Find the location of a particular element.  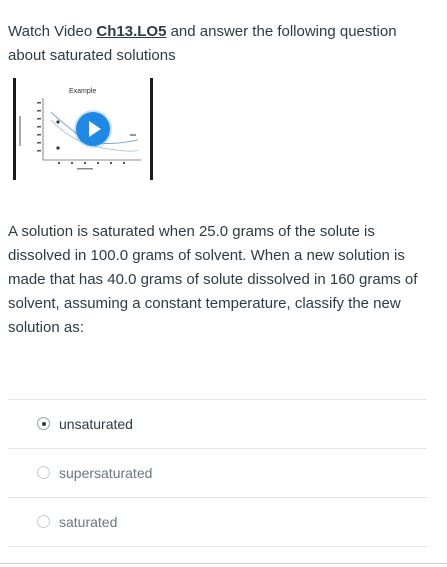

bottom-divider is located at coordinates (223, 563).